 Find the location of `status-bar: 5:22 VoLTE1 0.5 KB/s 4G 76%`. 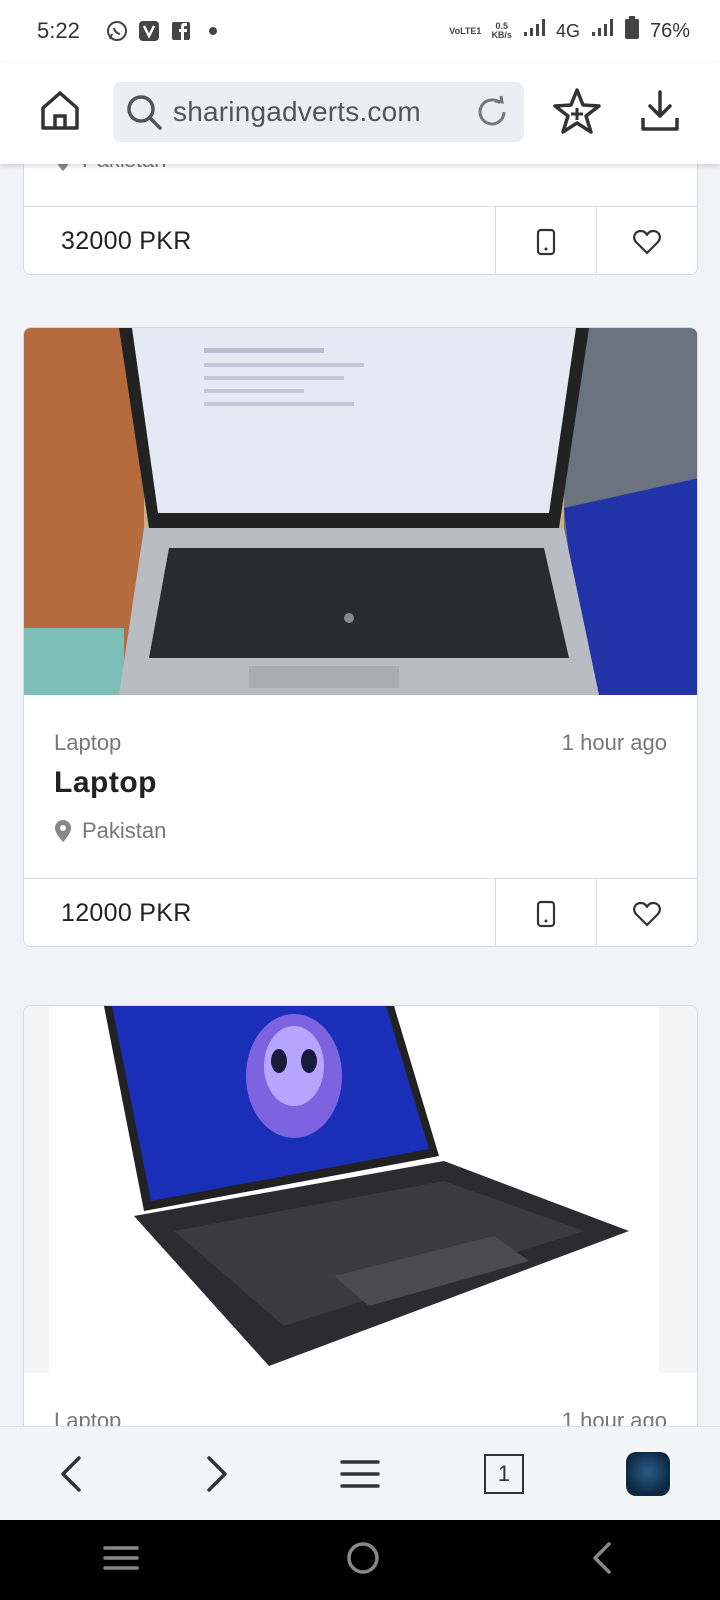

status-bar: 5:22 VoLTE1 0.5 KB/s 4G 76% is located at coordinates (360, 31).